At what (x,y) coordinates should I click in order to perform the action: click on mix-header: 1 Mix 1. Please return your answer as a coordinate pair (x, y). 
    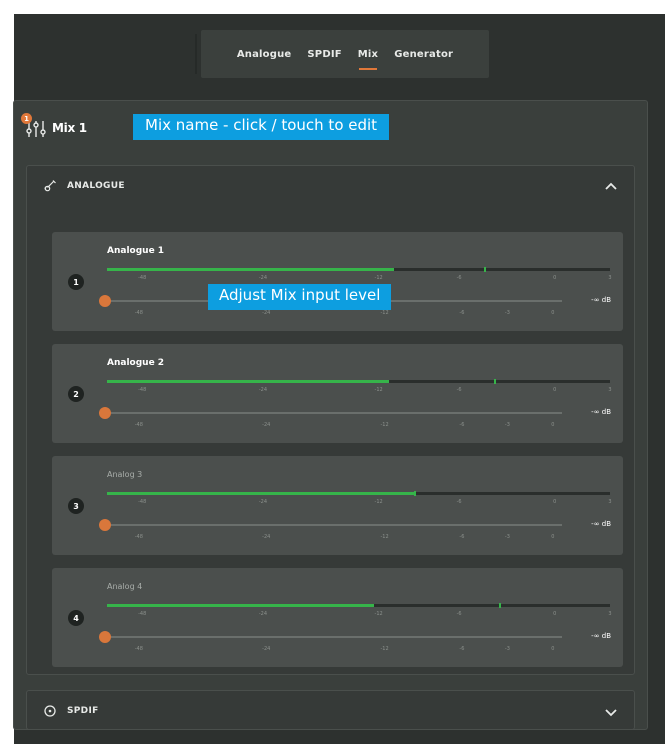
    Looking at the image, I should click on (54, 128).